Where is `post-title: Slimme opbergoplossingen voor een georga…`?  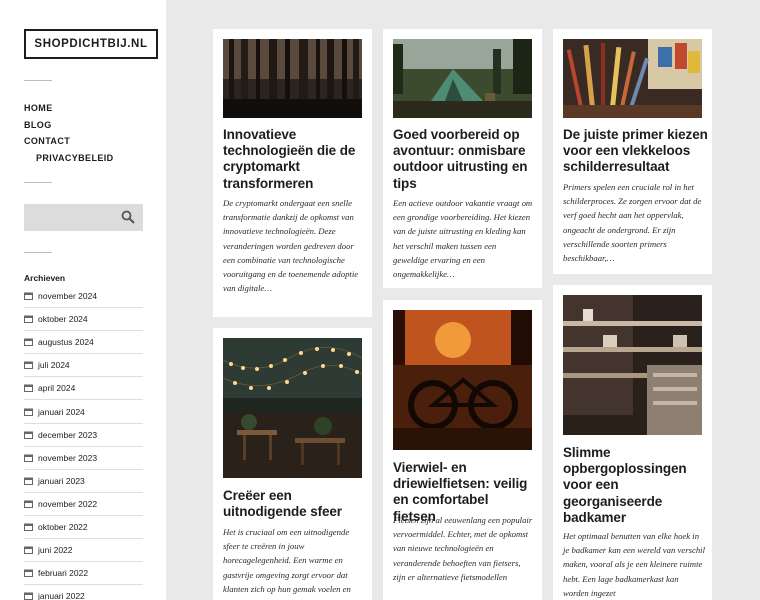 post-title: Slimme opbergoplossingen voor een georga… is located at coordinates (633, 485).